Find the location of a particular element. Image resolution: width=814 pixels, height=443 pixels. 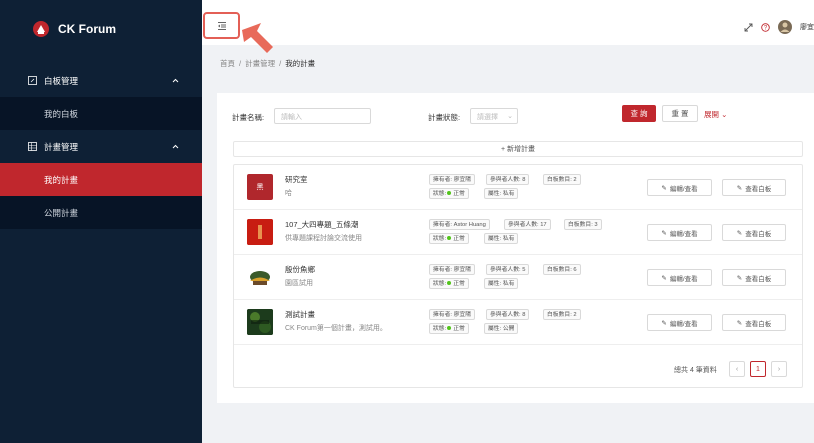

fish-village-image is located at coordinates (260, 277).